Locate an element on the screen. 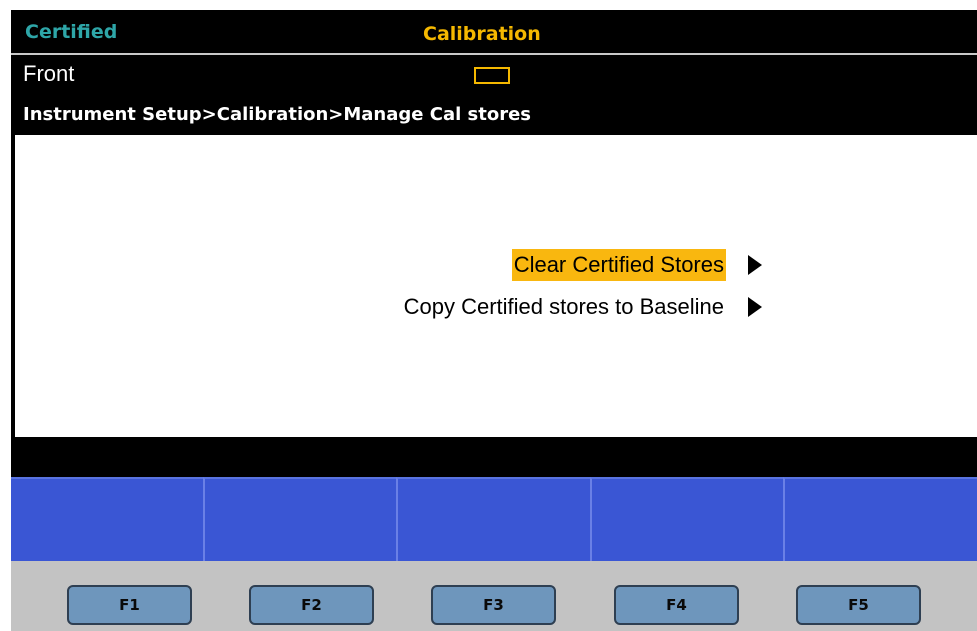  softkey-label-row is located at coordinates (494, 519).